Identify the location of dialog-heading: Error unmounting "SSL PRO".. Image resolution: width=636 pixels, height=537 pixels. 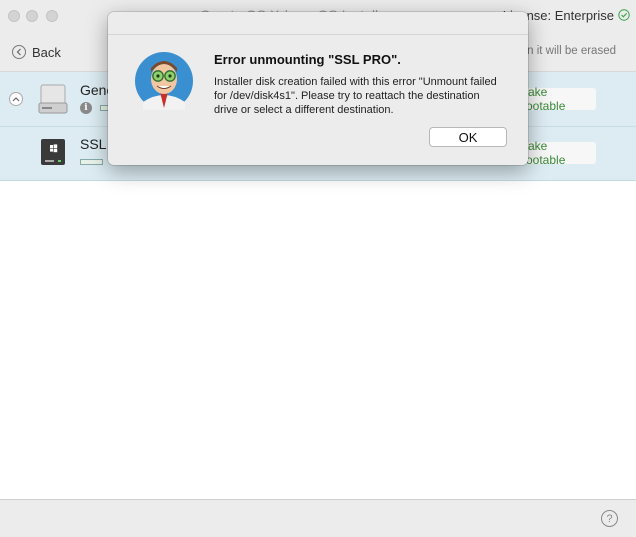
(307, 59).